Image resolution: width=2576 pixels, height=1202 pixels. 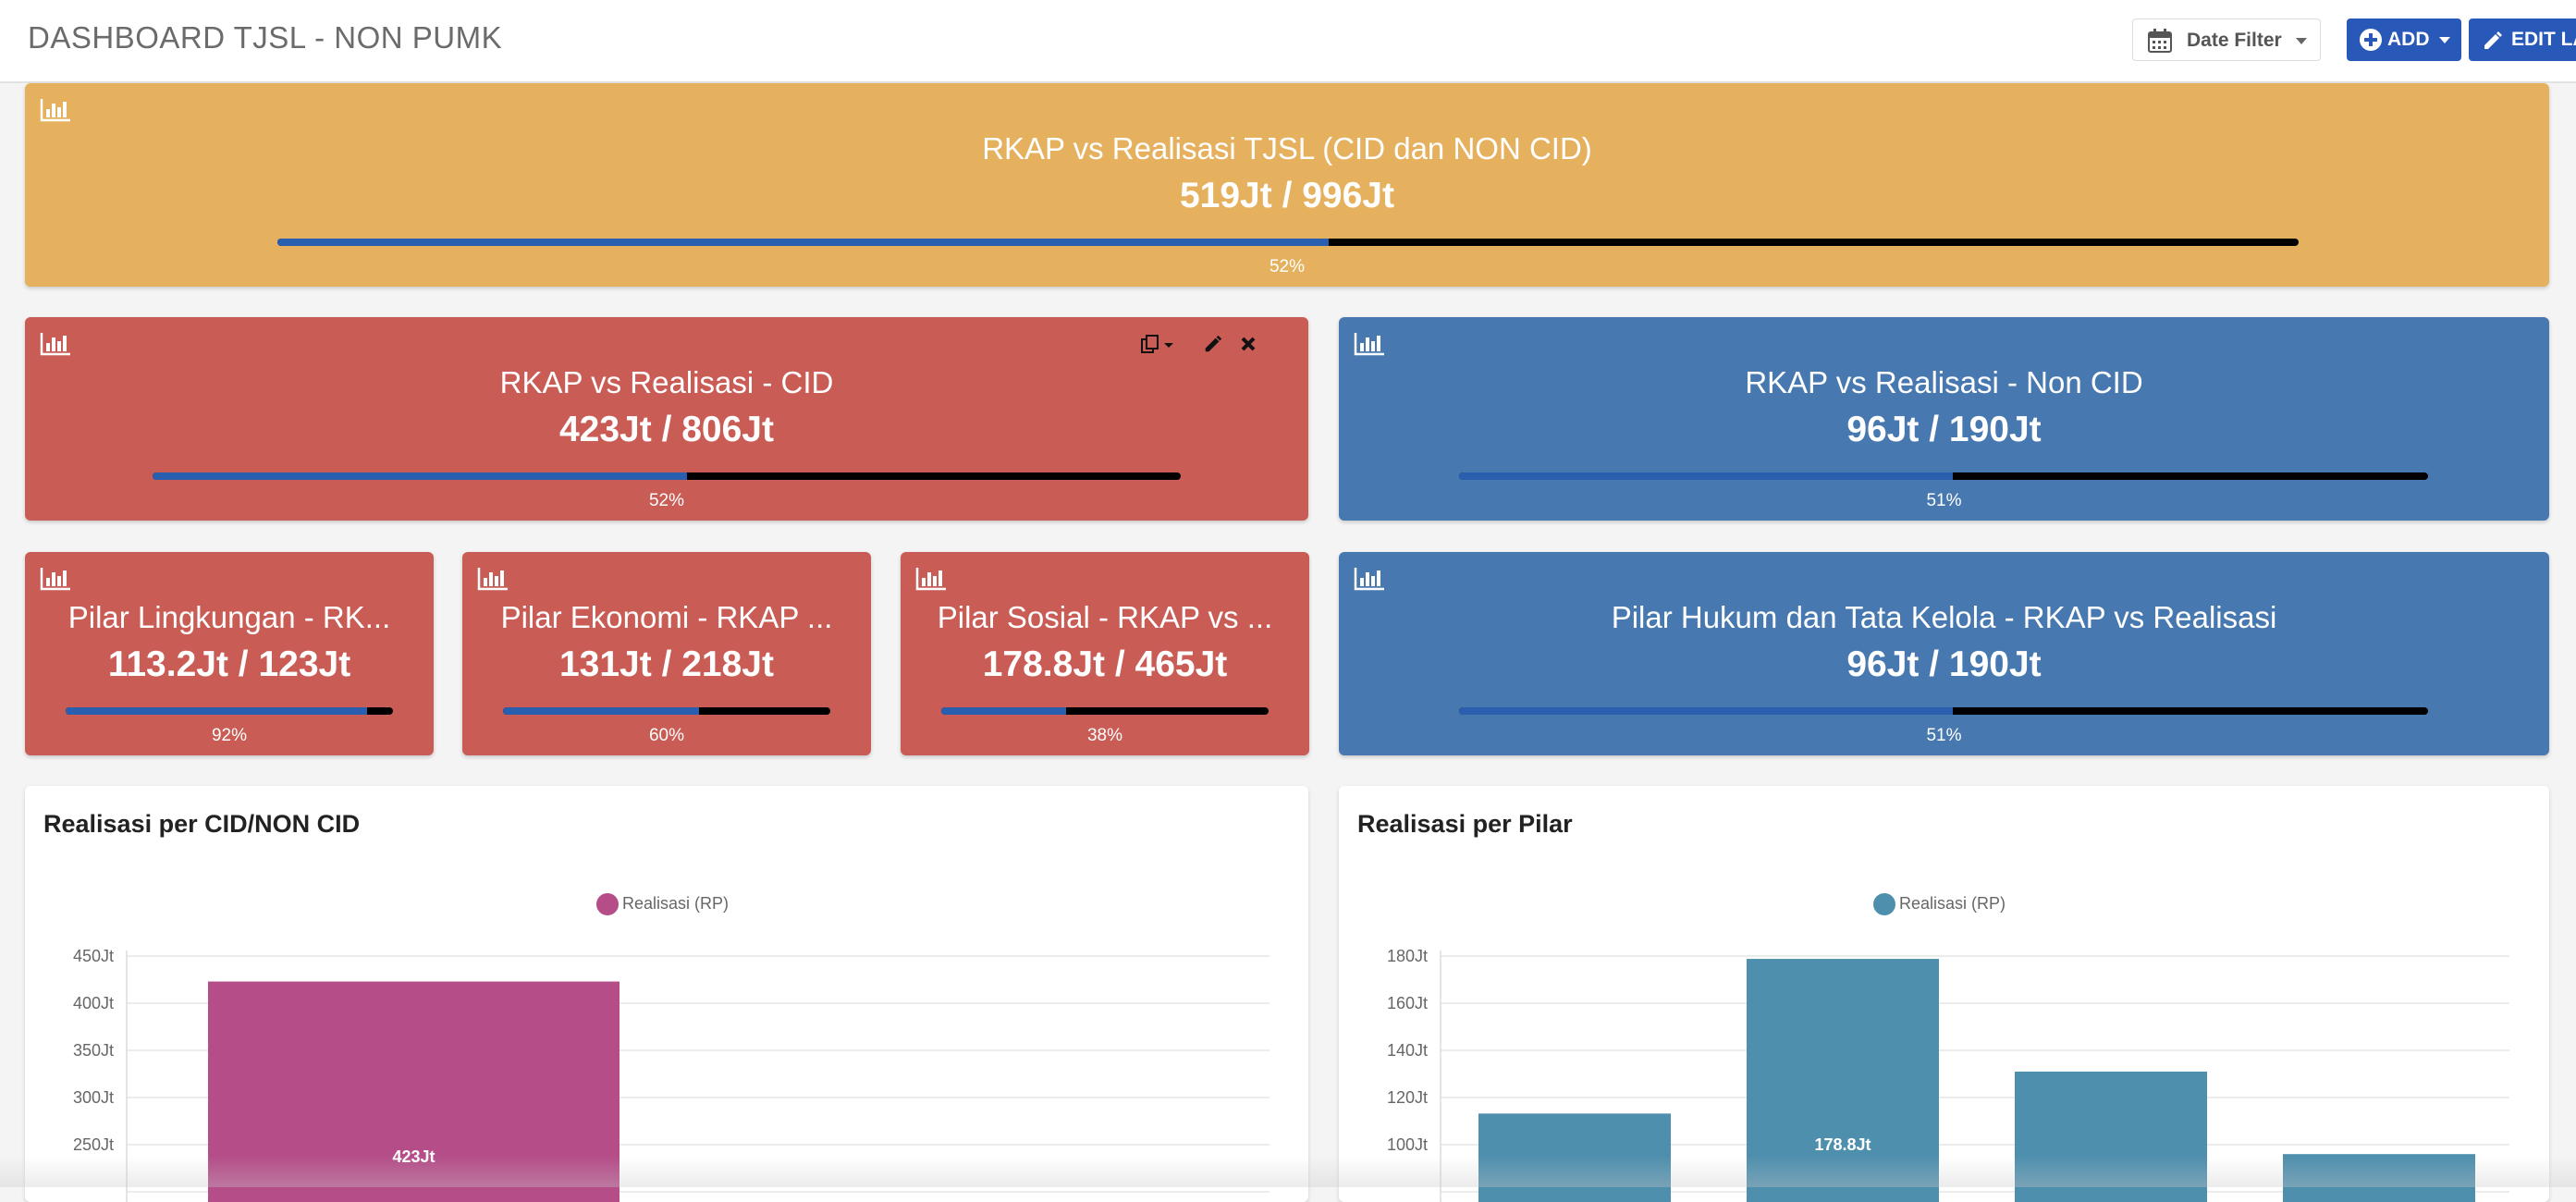 What do you see at coordinates (2371, 40) in the screenshot?
I see `plus-circle-icon` at bounding box center [2371, 40].